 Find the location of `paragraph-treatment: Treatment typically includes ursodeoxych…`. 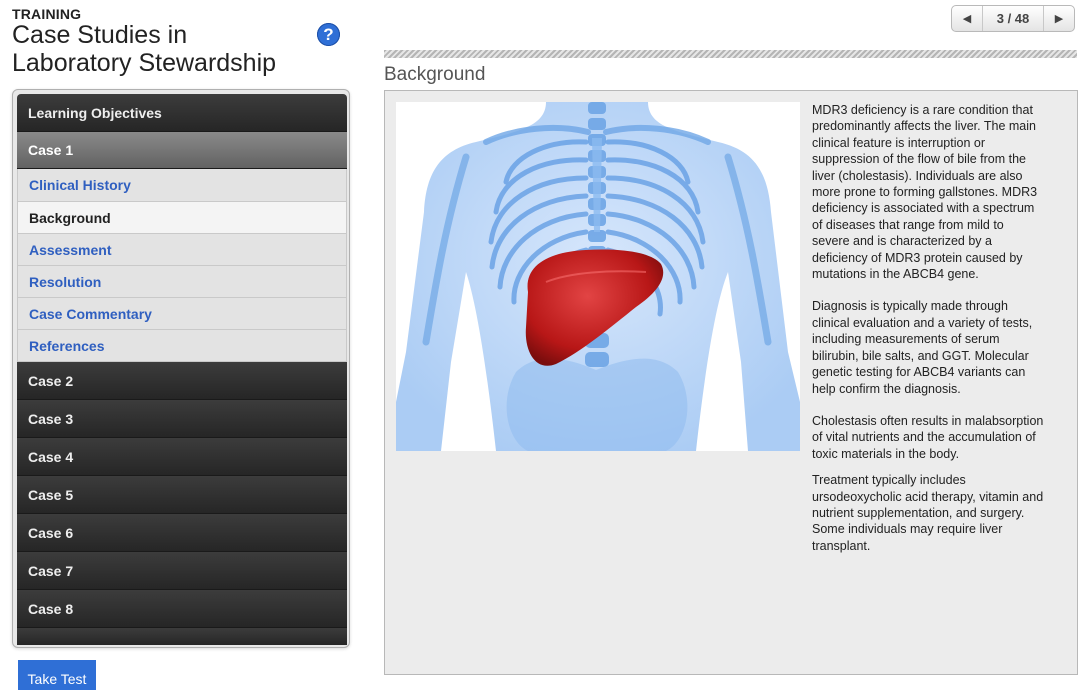

paragraph-treatment: Treatment typically includes ursodeoxych… is located at coordinates (928, 513).